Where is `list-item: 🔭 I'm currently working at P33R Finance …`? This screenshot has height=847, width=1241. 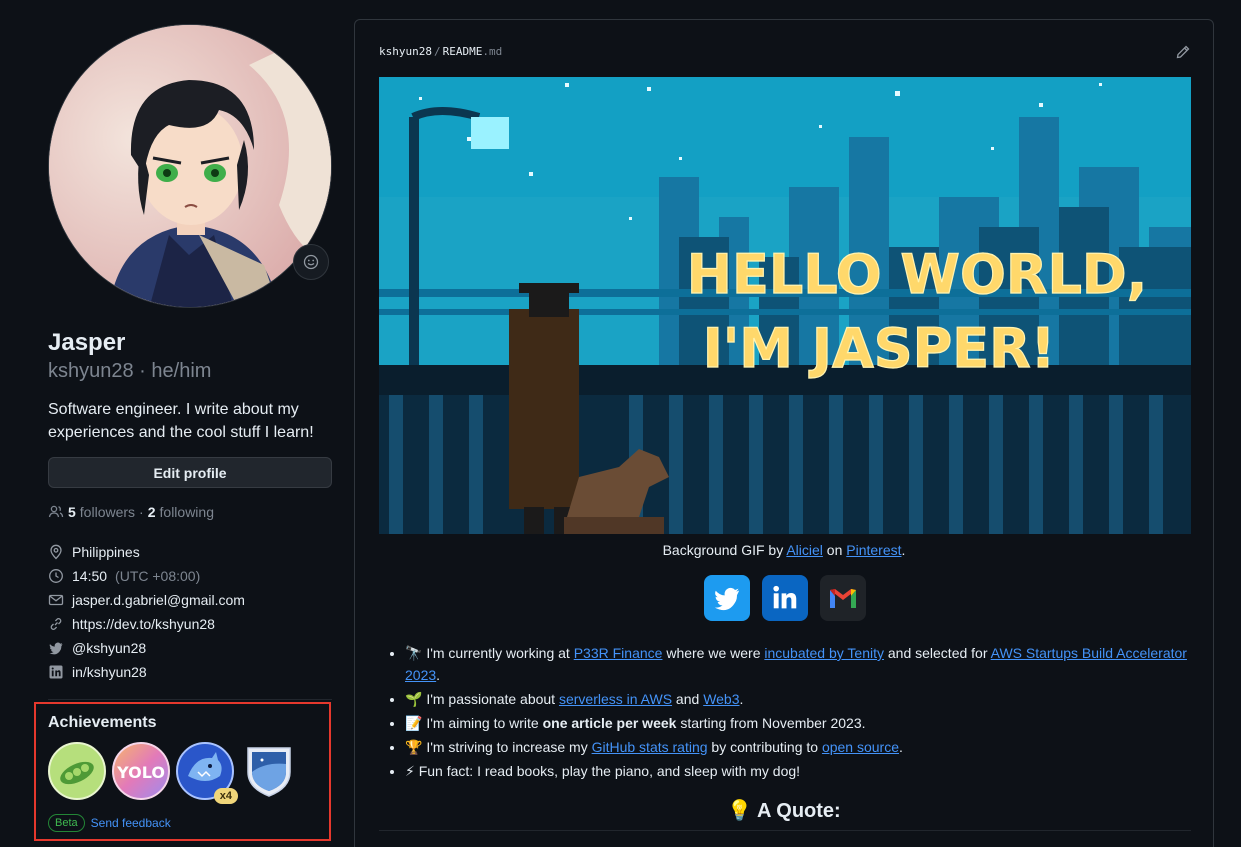
list-item: 🔭 I'm currently working at P33R Finance … is located at coordinates (798, 664).